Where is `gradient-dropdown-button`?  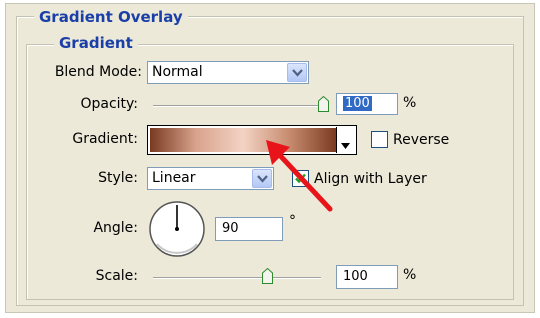
gradient-dropdown-button is located at coordinates (345, 140).